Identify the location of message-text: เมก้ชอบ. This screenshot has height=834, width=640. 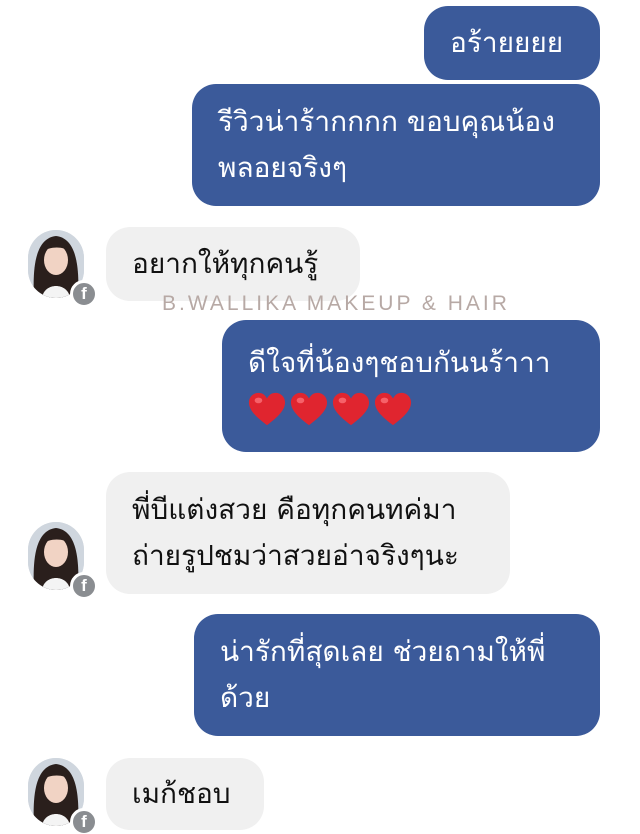
(181, 793).